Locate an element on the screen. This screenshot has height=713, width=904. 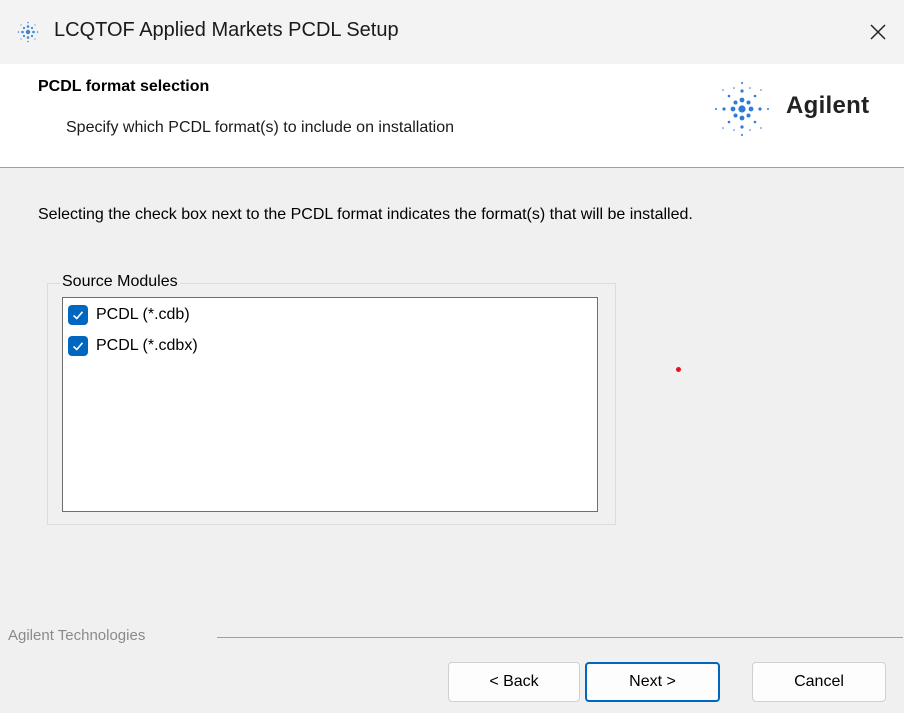
list-item-cdbx: PCDL (*.cdbx) is located at coordinates (133, 346).